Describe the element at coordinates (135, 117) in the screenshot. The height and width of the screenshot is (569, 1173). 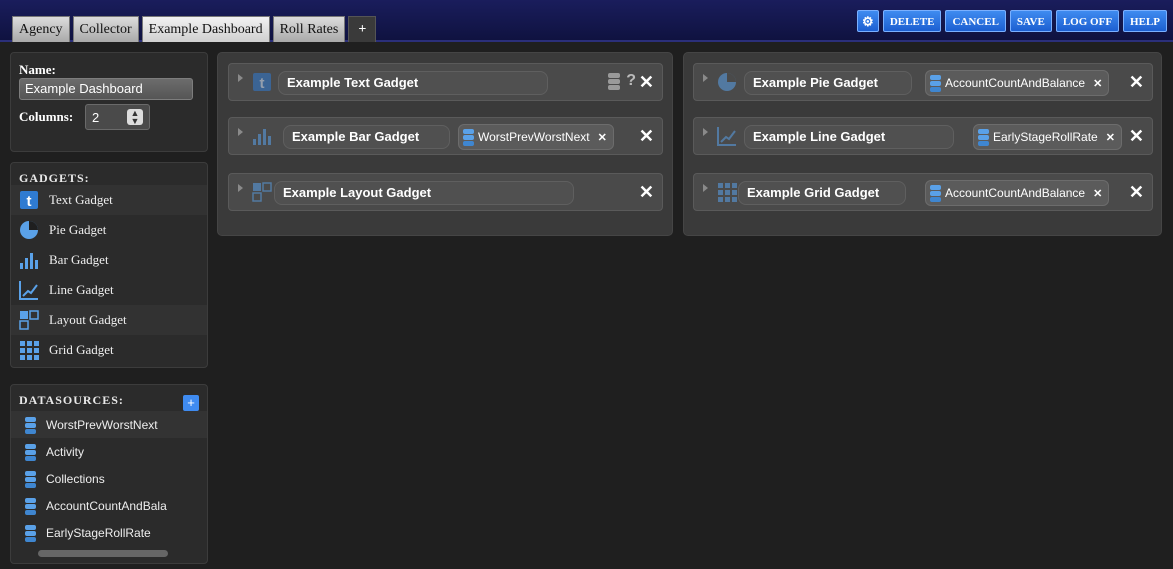
I see `spinner-arrows-icon: ▲ ▼` at that location.